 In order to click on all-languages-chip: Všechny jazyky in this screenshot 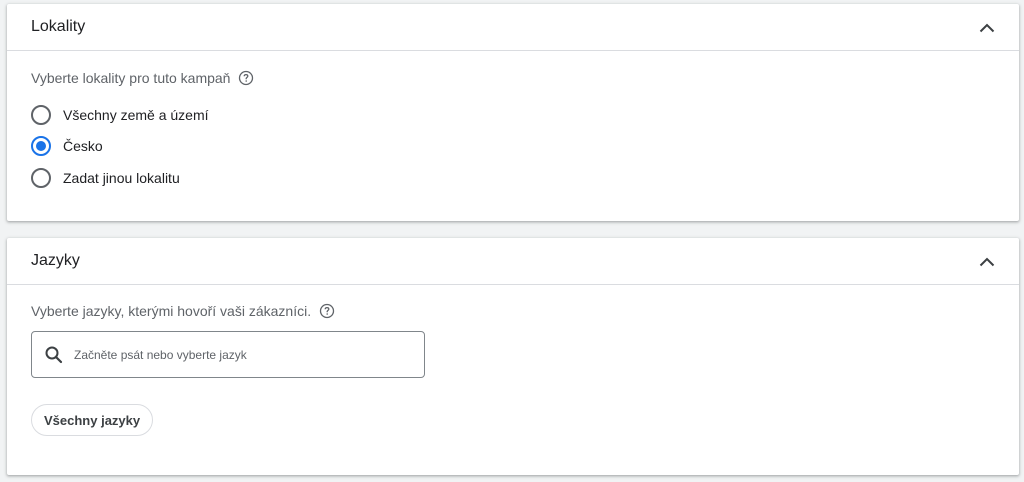, I will do `click(92, 420)`.